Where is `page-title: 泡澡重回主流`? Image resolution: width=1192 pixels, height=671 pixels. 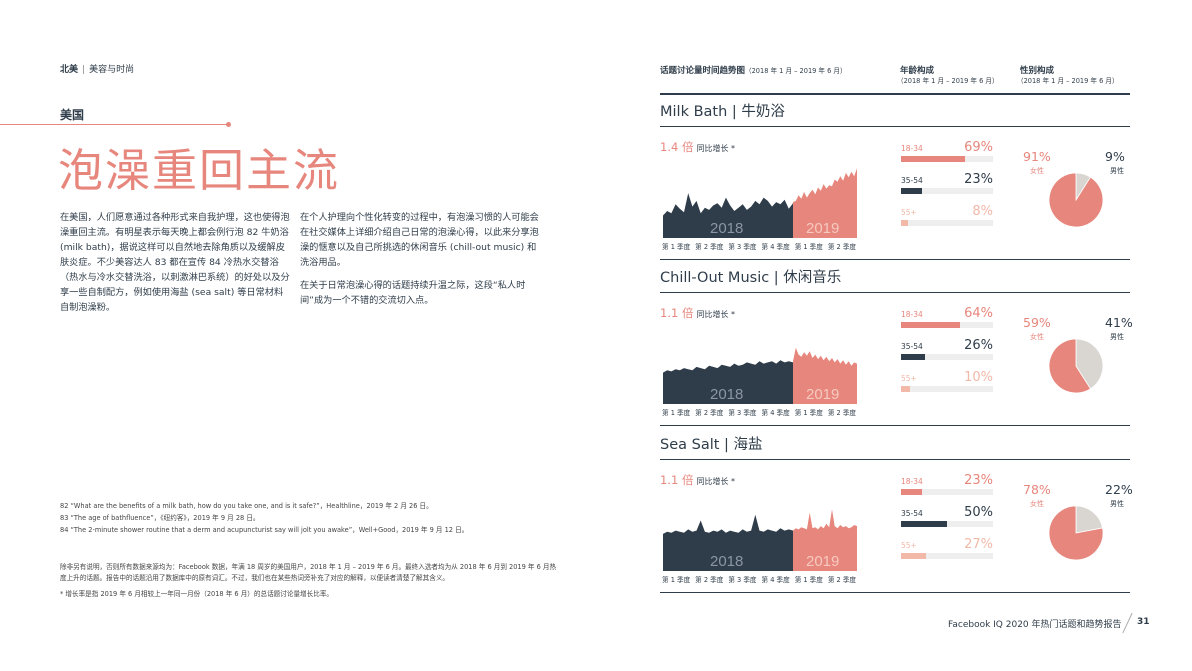 page-title: 泡澡重回主流 is located at coordinates (199, 170).